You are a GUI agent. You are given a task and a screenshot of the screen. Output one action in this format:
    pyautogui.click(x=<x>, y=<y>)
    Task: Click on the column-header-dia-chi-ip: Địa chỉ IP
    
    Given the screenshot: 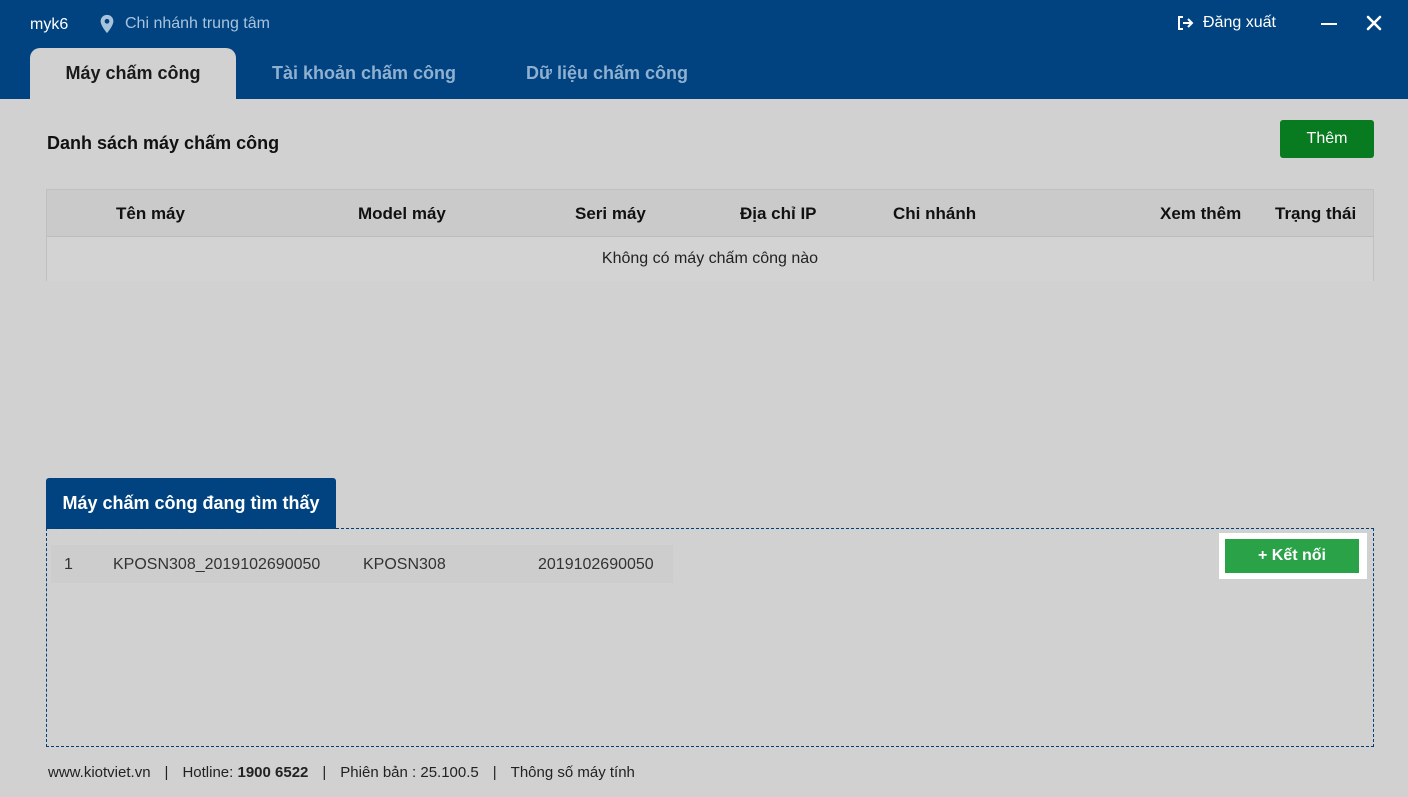 What is the action you would take?
    pyautogui.click(x=778, y=214)
    